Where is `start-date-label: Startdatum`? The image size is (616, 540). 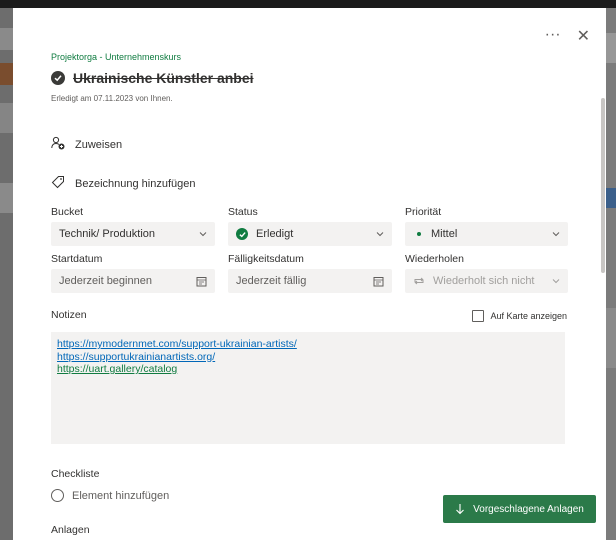 start-date-label: Startdatum is located at coordinates (77, 259).